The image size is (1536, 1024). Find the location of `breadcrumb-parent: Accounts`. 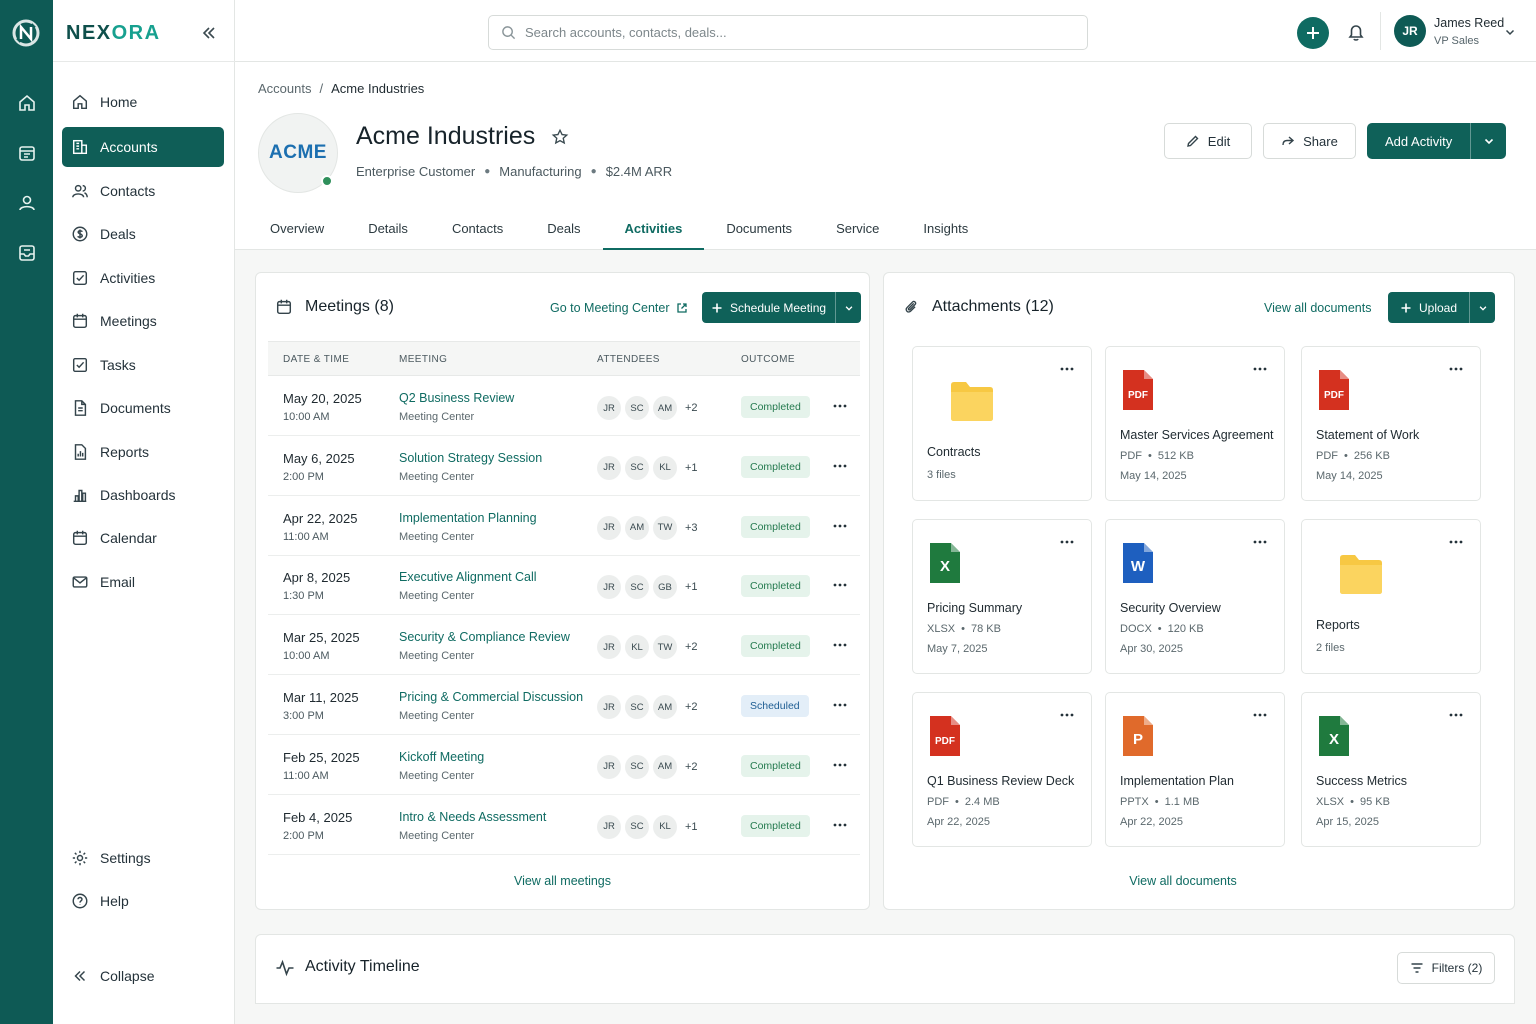

breadcrumb-parent: Accounts is located at coordinates (284, 88).